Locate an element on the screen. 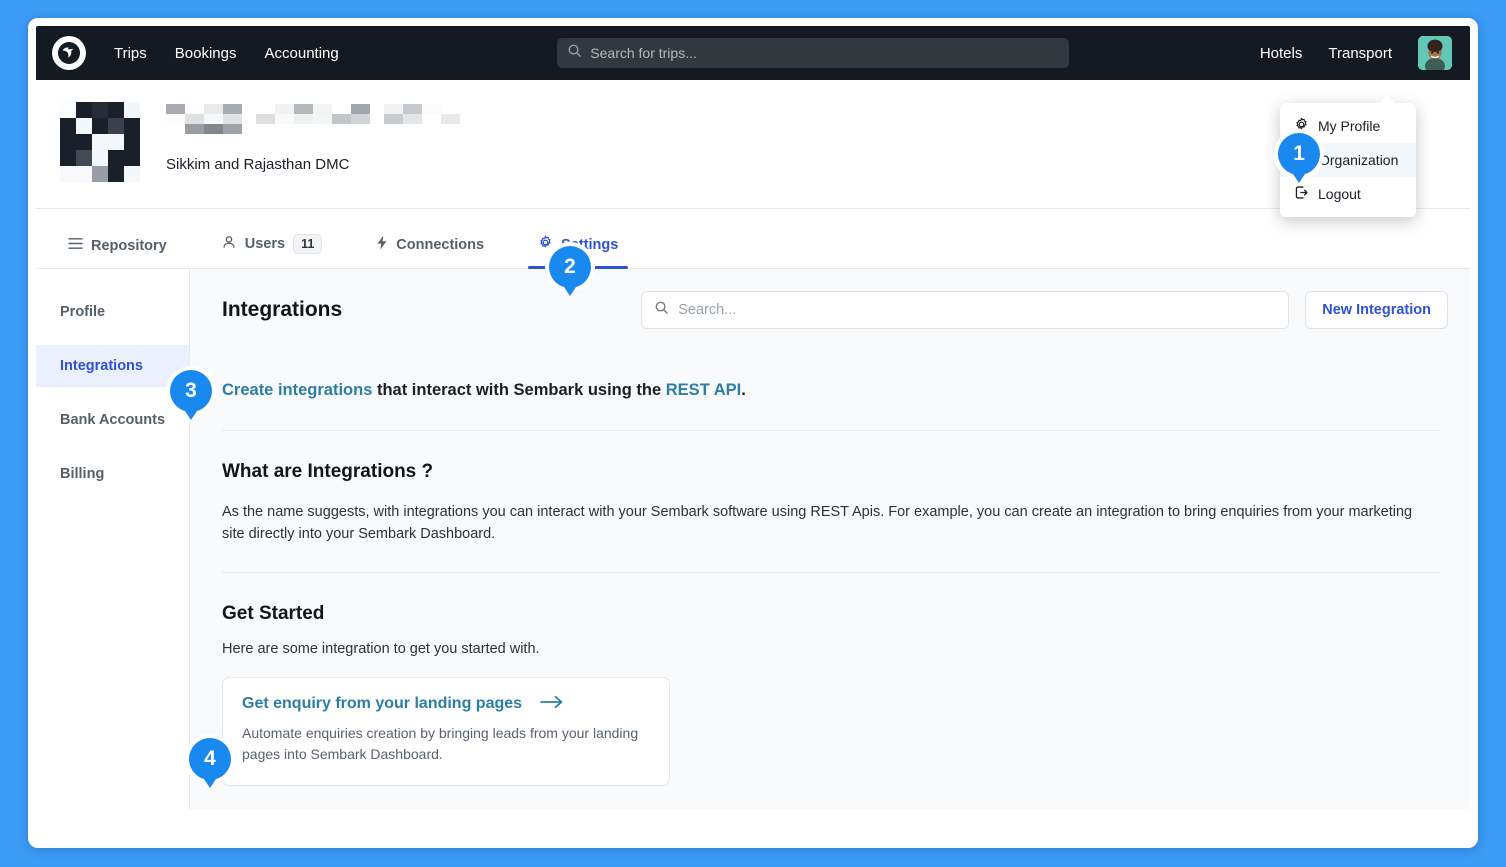 This screenshot has height=867, width=1506. sembark-logo-icon is located at coordinates (69, 53).